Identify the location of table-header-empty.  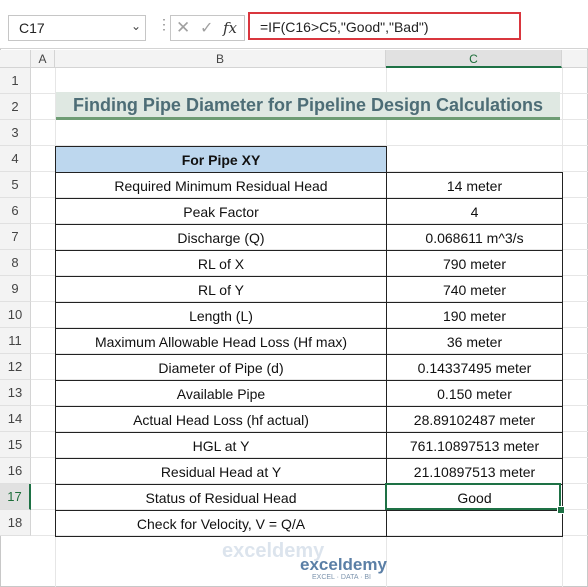
(474, 159).